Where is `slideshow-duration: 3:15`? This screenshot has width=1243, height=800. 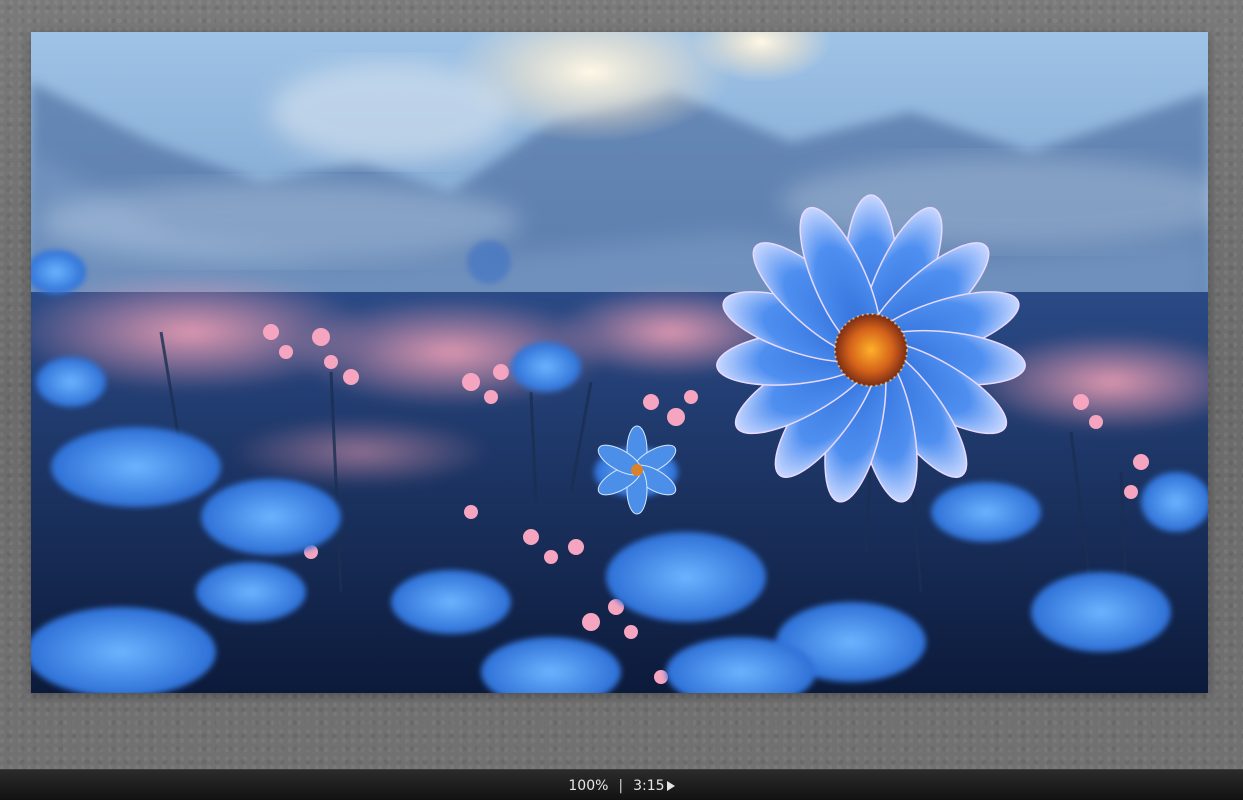
slideshow-duration: 3:15 is located at coordinates (649, 785).